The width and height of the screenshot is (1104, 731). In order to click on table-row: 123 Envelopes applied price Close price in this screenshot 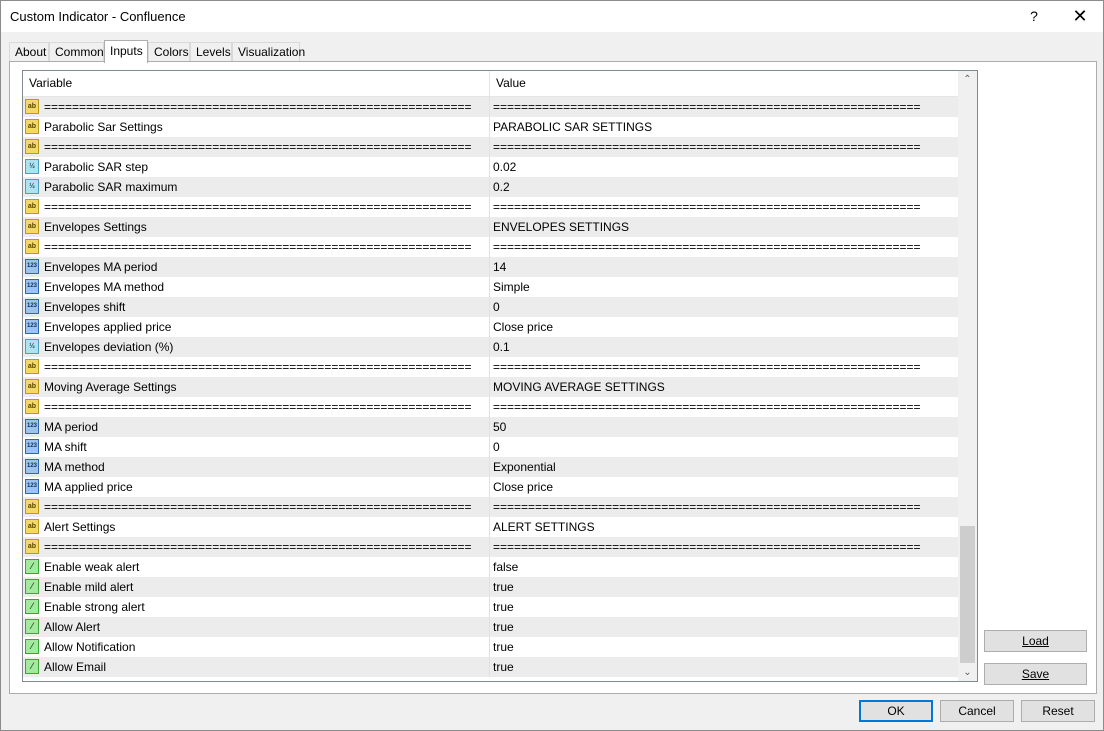, I will do `click(490, 327)`.